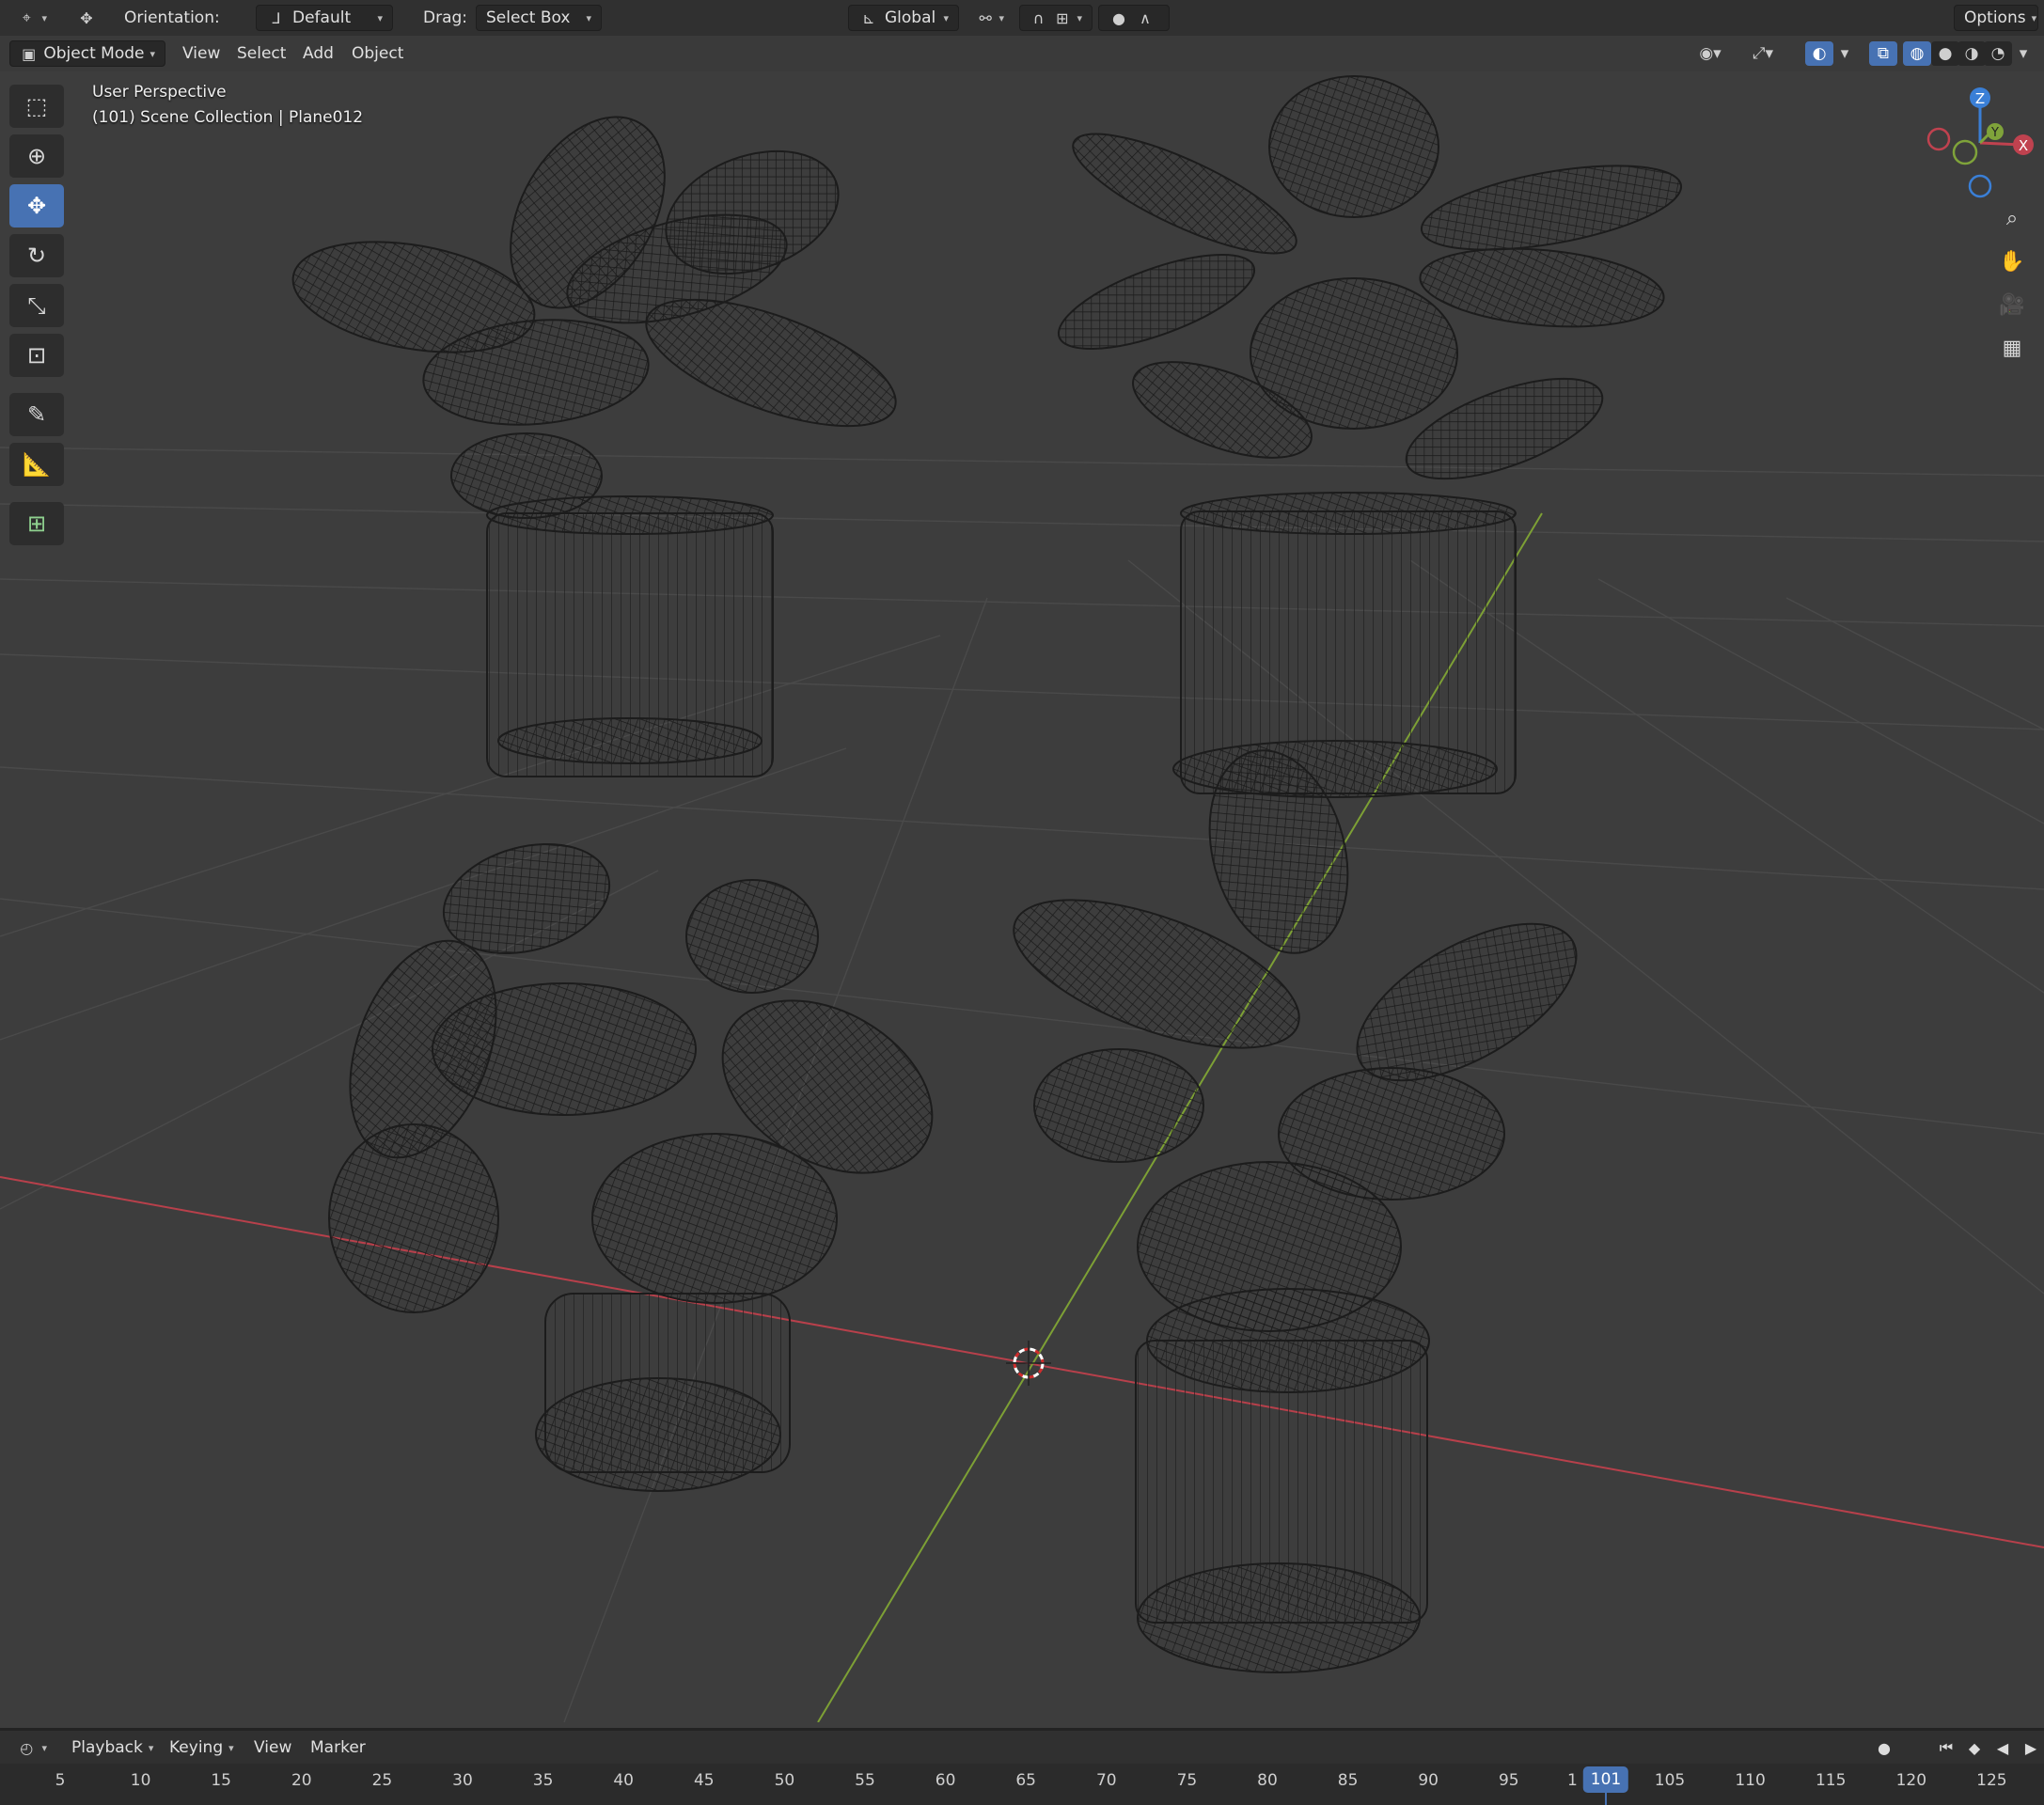 The height and width of the screenshot is (1805, 2044). I want to click on jump-start-icon: ⏮, so click(1946, 1747).